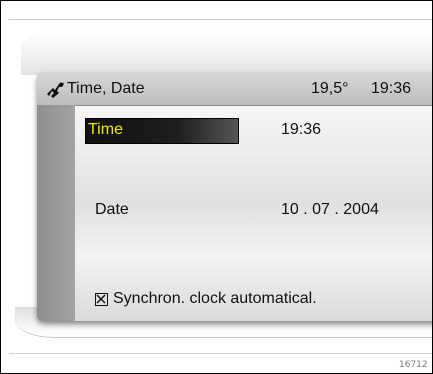 This screenshot has width=433, height=374. Describe the element at coordinates (234, 89) in the screenshot. I see `title-bar: Time, Date 19,5° 19:36` at that location.